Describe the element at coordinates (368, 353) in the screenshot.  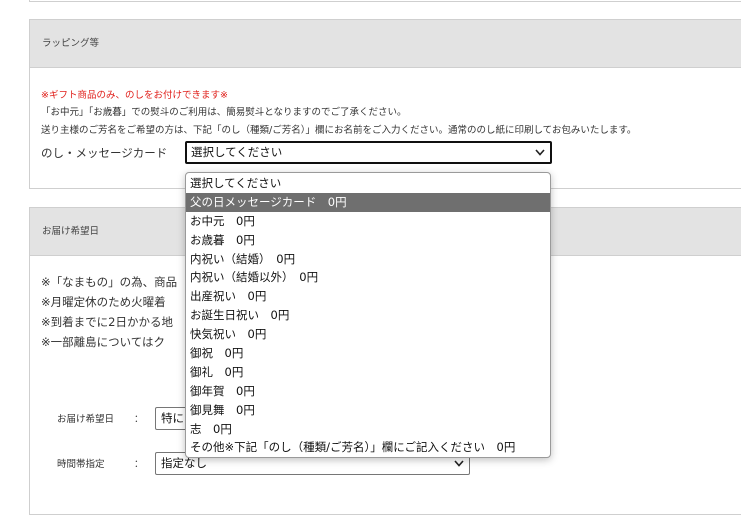
I see `dropdown-option: 御祝 0円` at that location.